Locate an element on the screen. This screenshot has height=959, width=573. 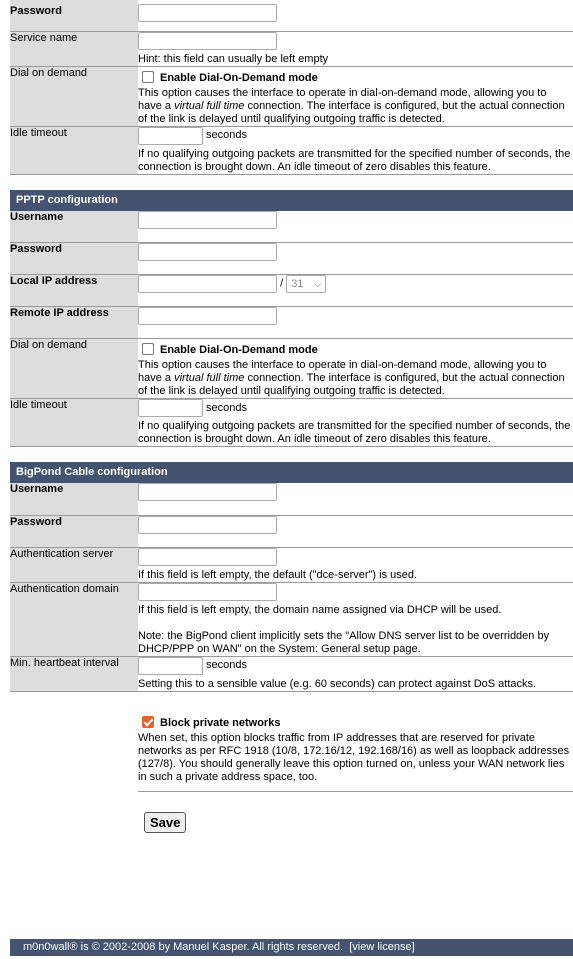
pptp-password-row: Password is located at coordinates (291, 258).